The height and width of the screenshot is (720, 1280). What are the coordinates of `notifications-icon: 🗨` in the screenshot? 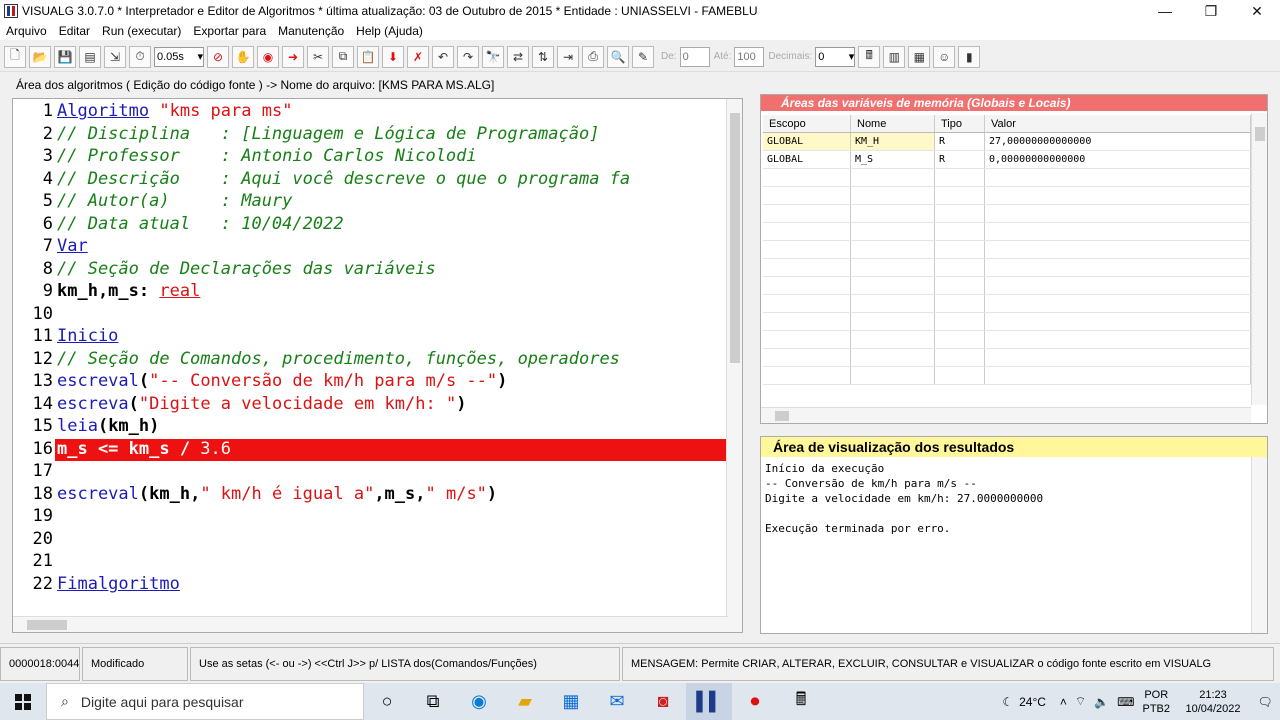 It's located at (1265, 702).